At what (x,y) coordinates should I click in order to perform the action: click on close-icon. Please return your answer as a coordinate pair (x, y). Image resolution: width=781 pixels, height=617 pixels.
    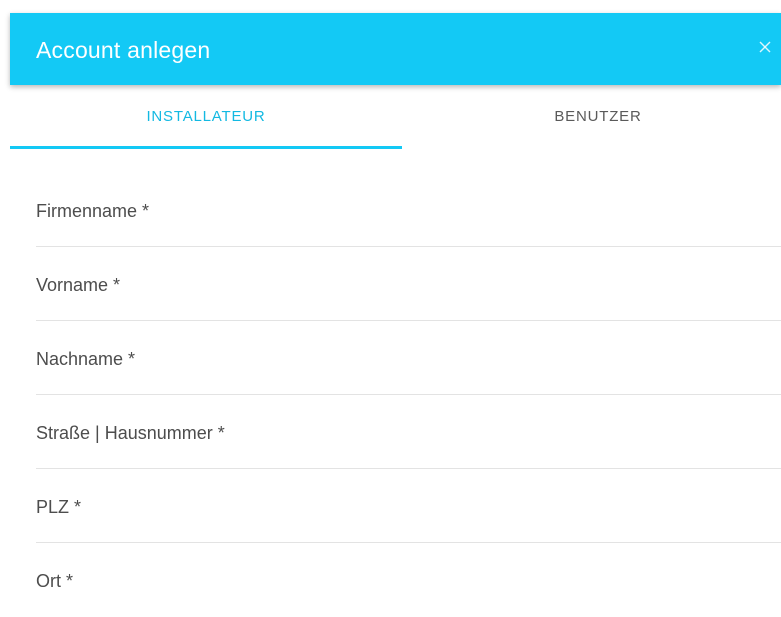
    Looking at the image, I should click on (765, 47).